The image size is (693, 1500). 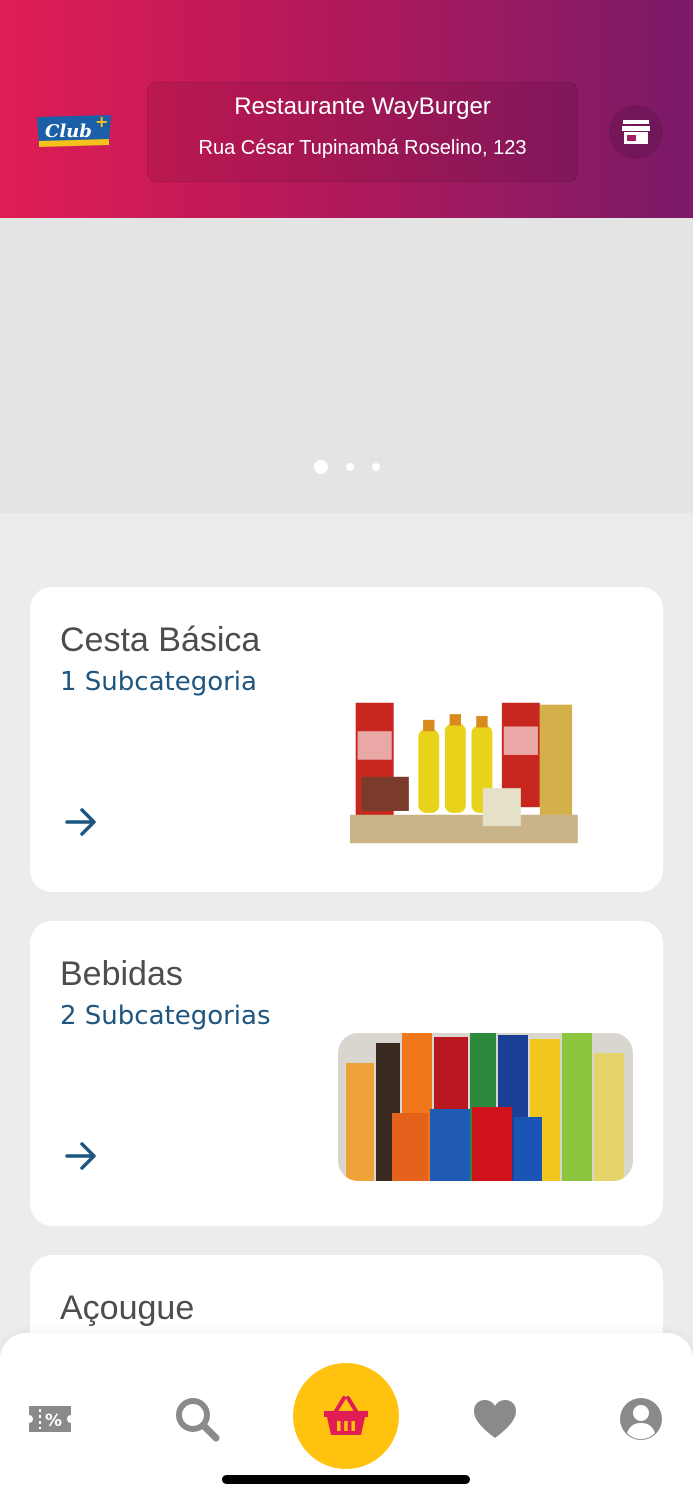 I want to click on basket-icon, so click(x=346, y=1415).